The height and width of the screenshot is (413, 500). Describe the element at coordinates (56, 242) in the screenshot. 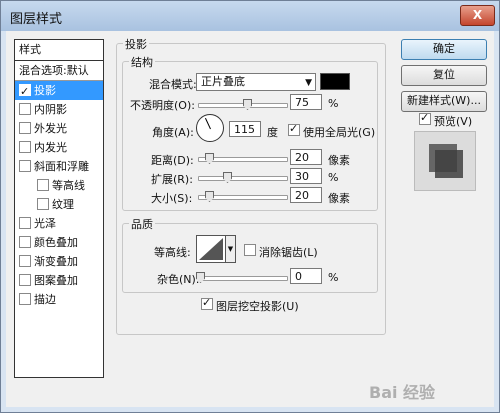

I see `style-item-label: 颜色叠加` at that location.